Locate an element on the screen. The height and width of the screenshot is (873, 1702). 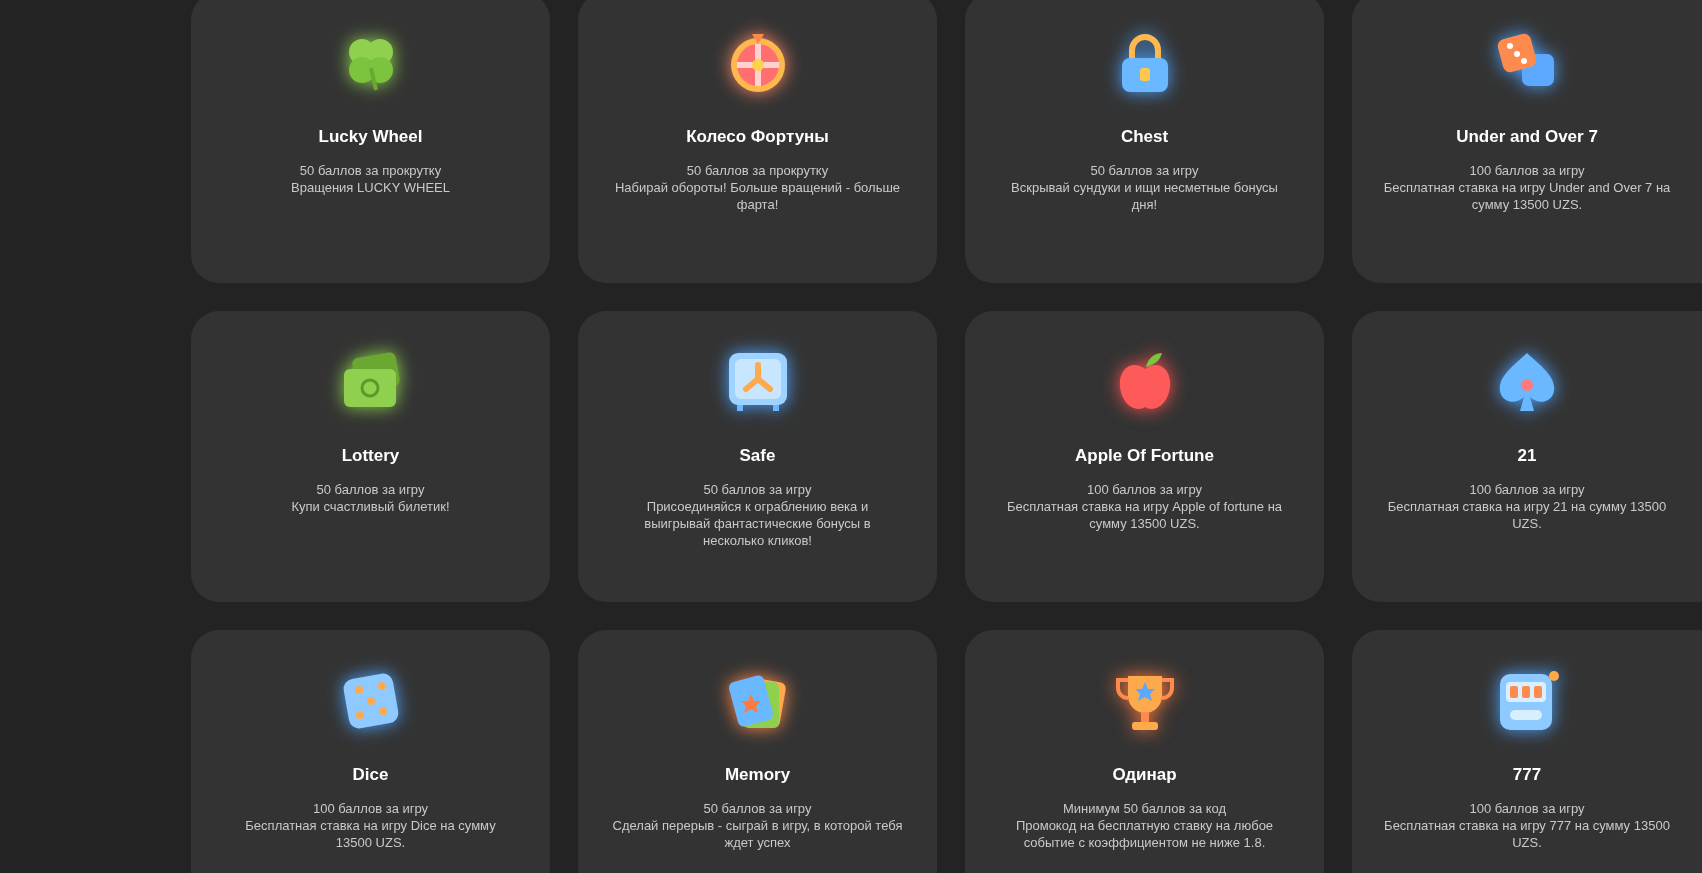
game-card: 21 100 баллов за игру Бесплатная ставка на игру 21 на сумму 13500 UZS. is located at coordinates (1527, 456).